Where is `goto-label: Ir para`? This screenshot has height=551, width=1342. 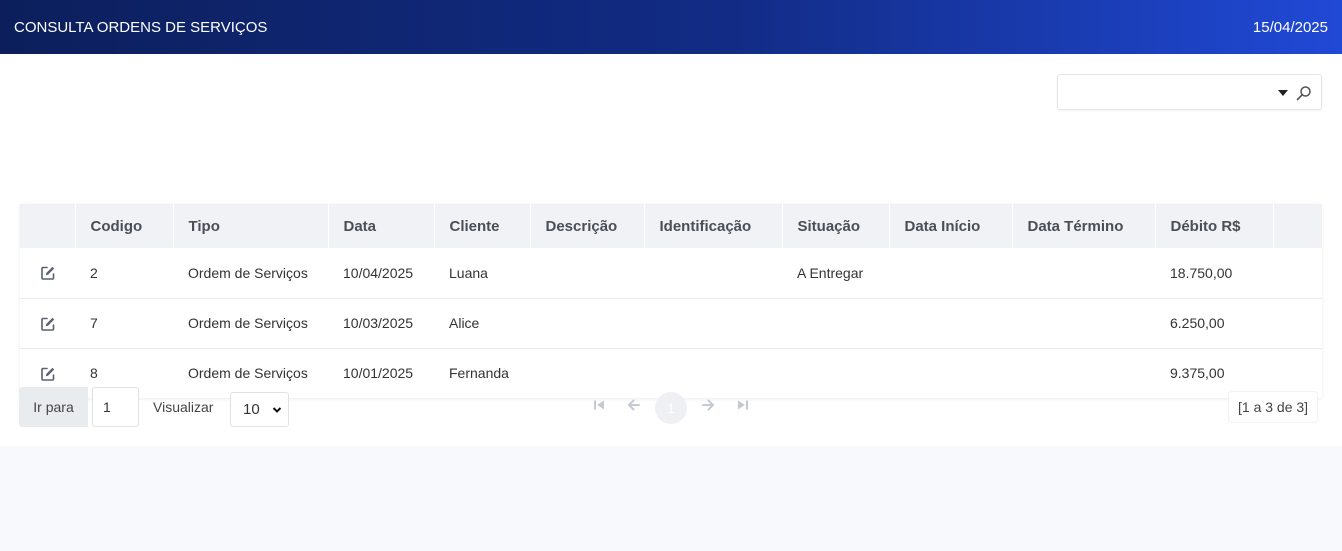 goto-label: Ir para is located at coordinates (53, 407).